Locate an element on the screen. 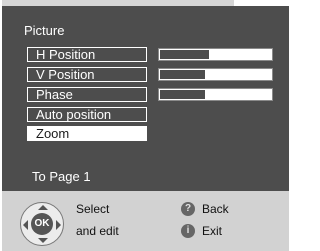  arrow-left-icon is located at coordinates (25, 225).